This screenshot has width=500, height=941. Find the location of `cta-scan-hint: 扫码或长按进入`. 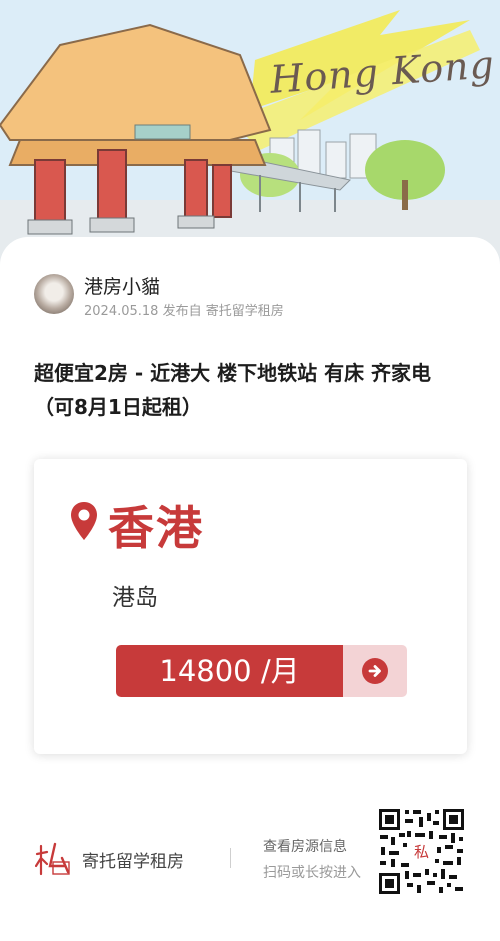

cta-scan-hint: 扫码或长按进入 is located at coordinates (312, 873).